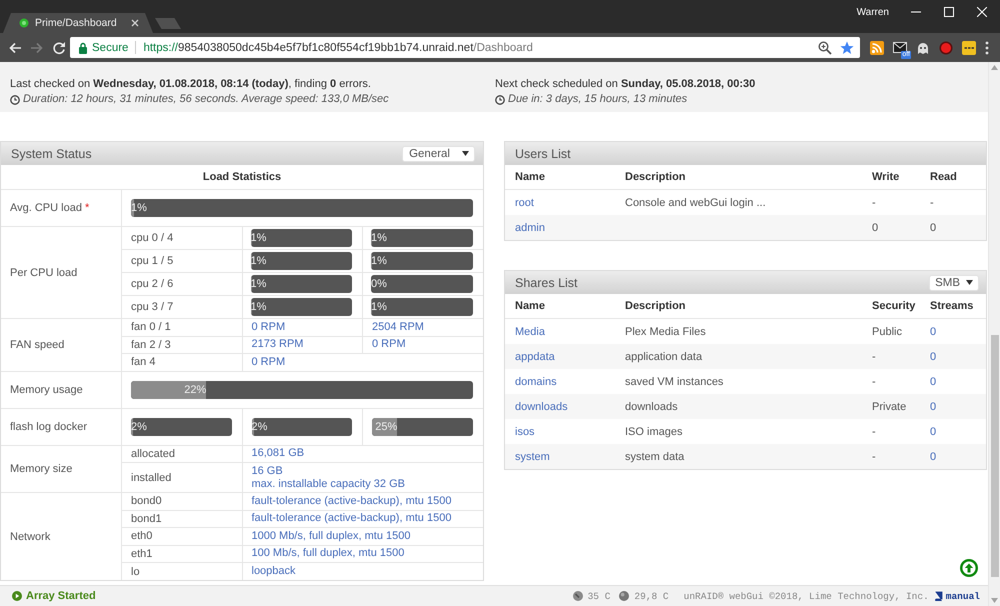  Describe the element at coordinates (624, 596) in the screenshot. I see `sphere-icon` at that location.